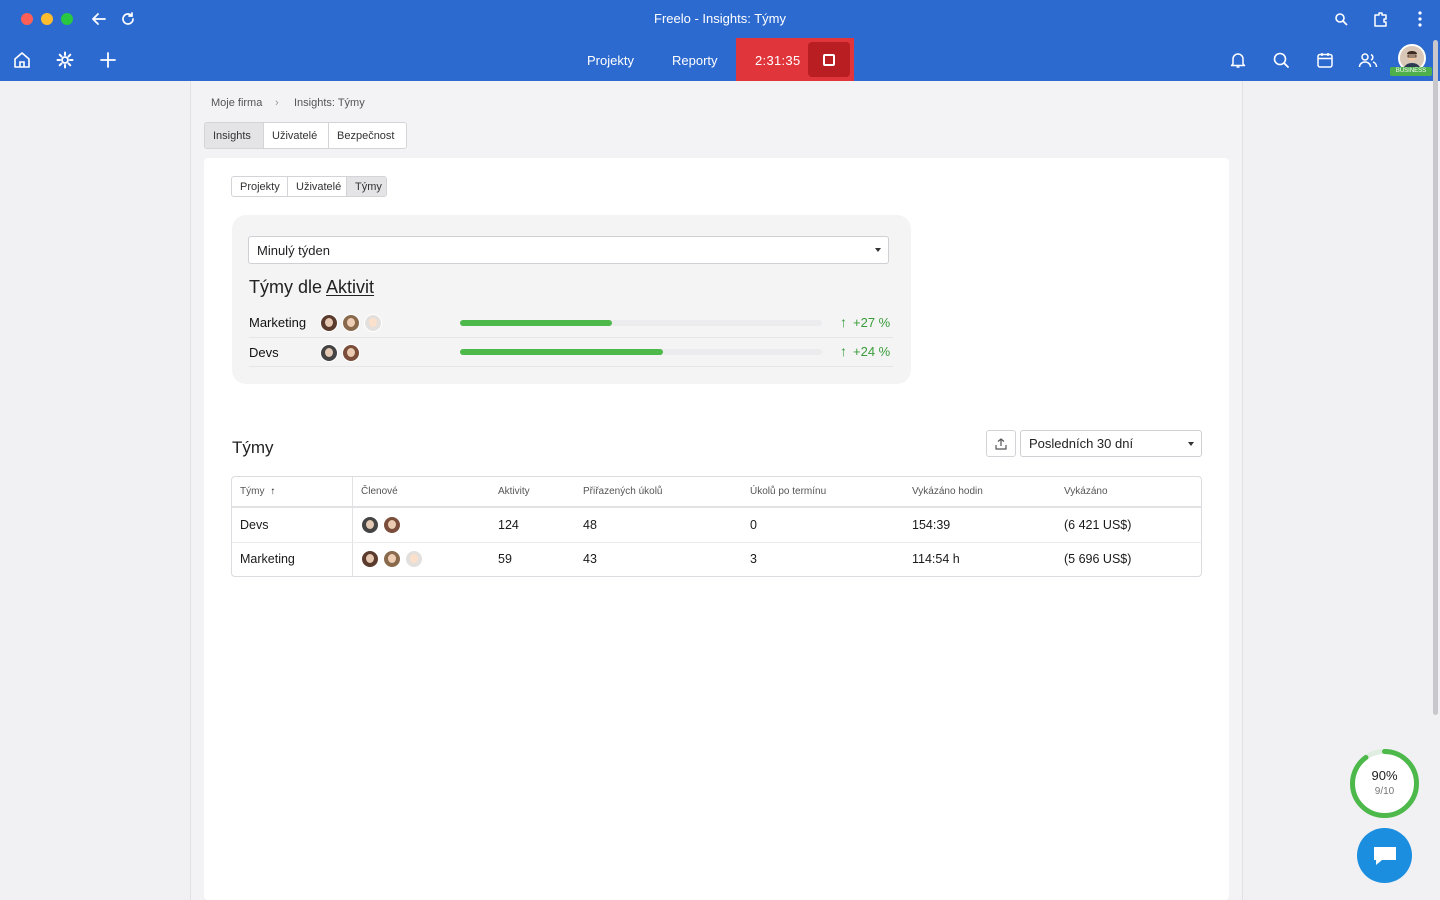 The height and width of the screenshot is (900, 1440). Describe the element at coordinates (1341, 19) in the screenshot. I see `zoom-icon` at that location.